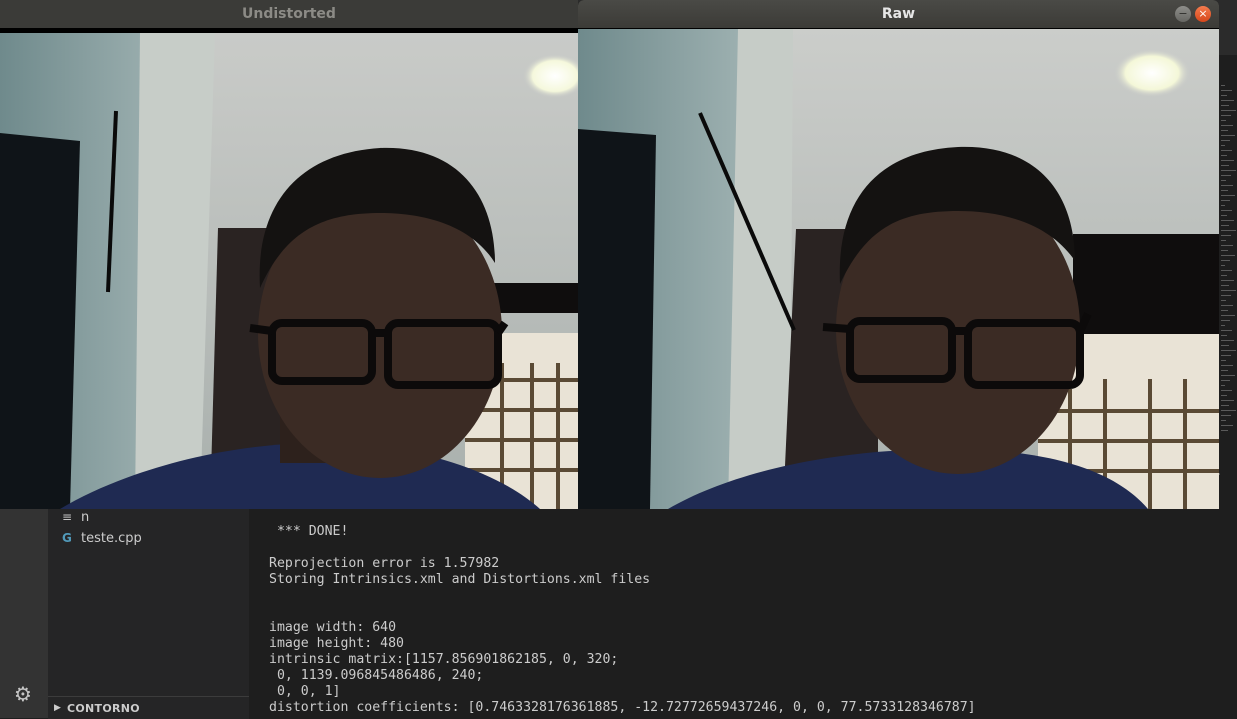 Image resolution: width=1237 pixels, height=719 pixels. I want to click on file-name: teste.cpp, so click(111, 538).